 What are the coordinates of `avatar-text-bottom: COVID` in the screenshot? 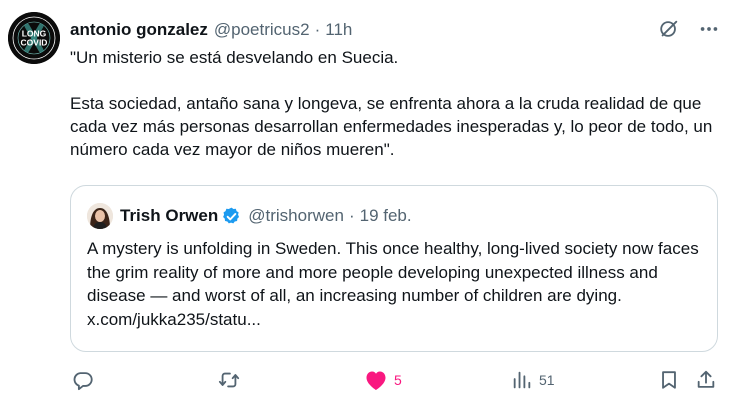 It's located at (34, 43).